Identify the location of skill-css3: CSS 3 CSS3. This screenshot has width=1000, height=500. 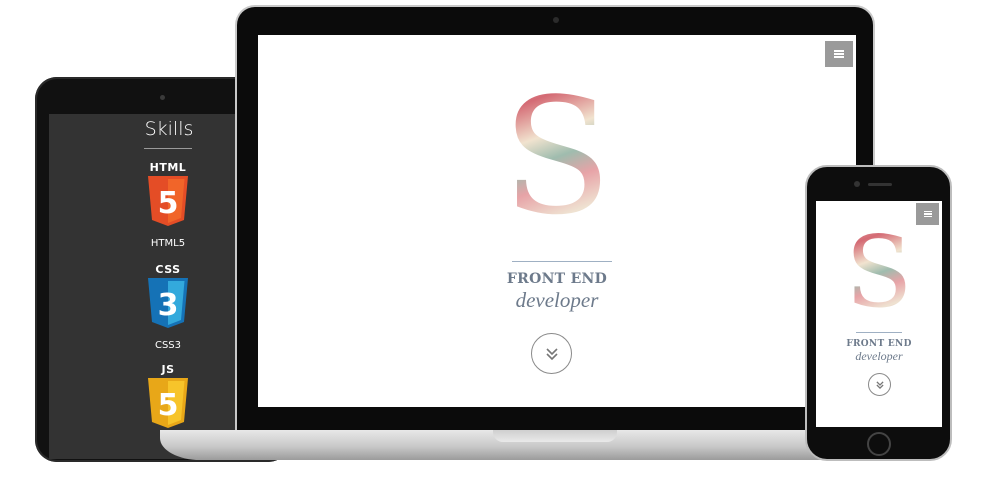
(168, 307).